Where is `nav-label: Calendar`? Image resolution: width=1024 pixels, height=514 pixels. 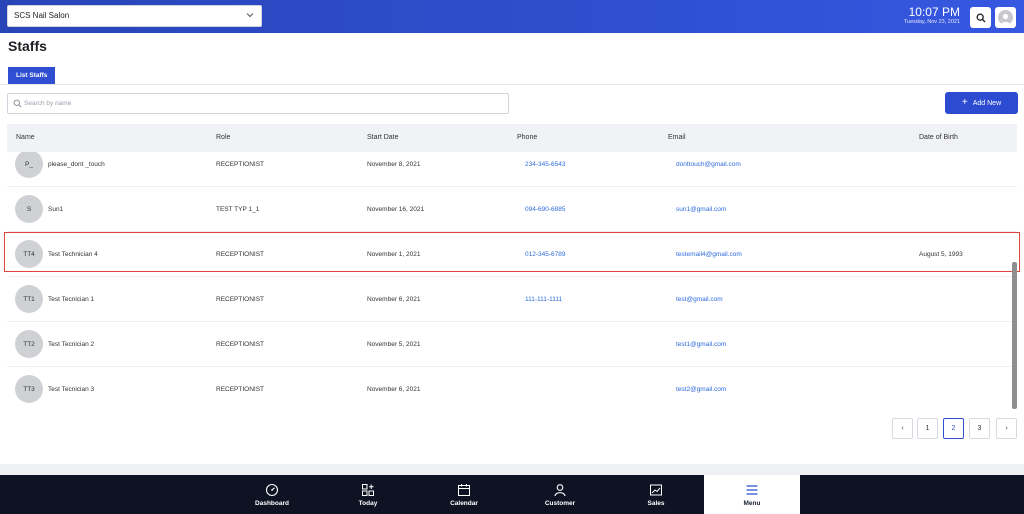 nav-label: Calendar is located at coordinates (464, 503).